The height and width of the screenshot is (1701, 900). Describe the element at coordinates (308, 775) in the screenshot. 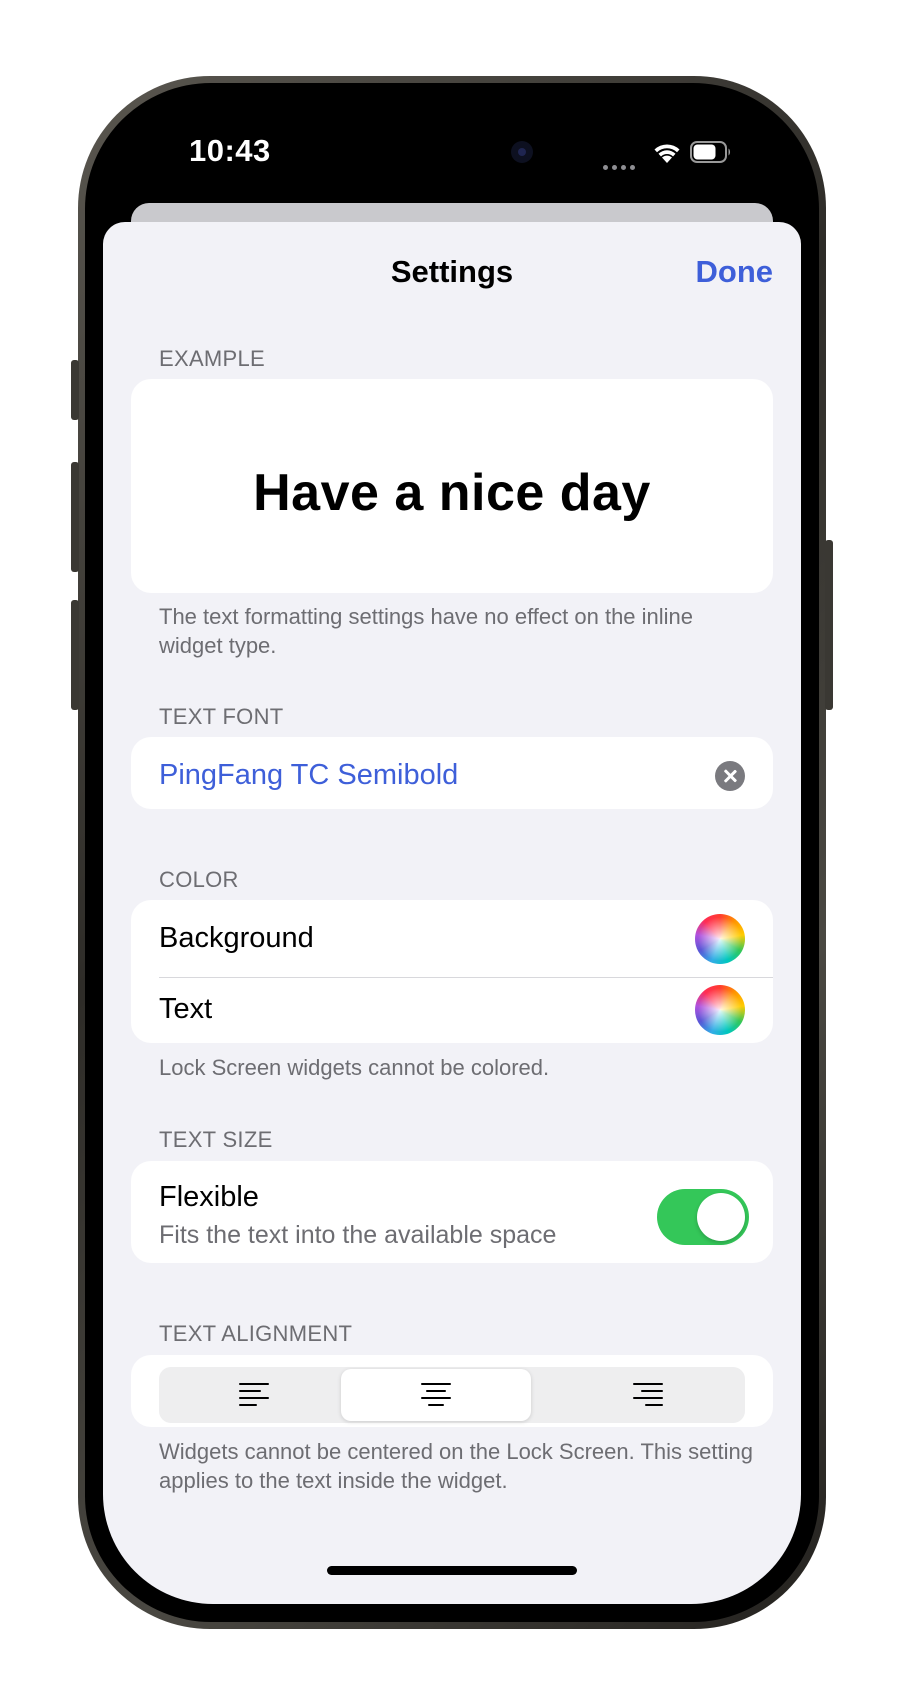

I see `font-name-value: PingFang TC Semibold` at that location.